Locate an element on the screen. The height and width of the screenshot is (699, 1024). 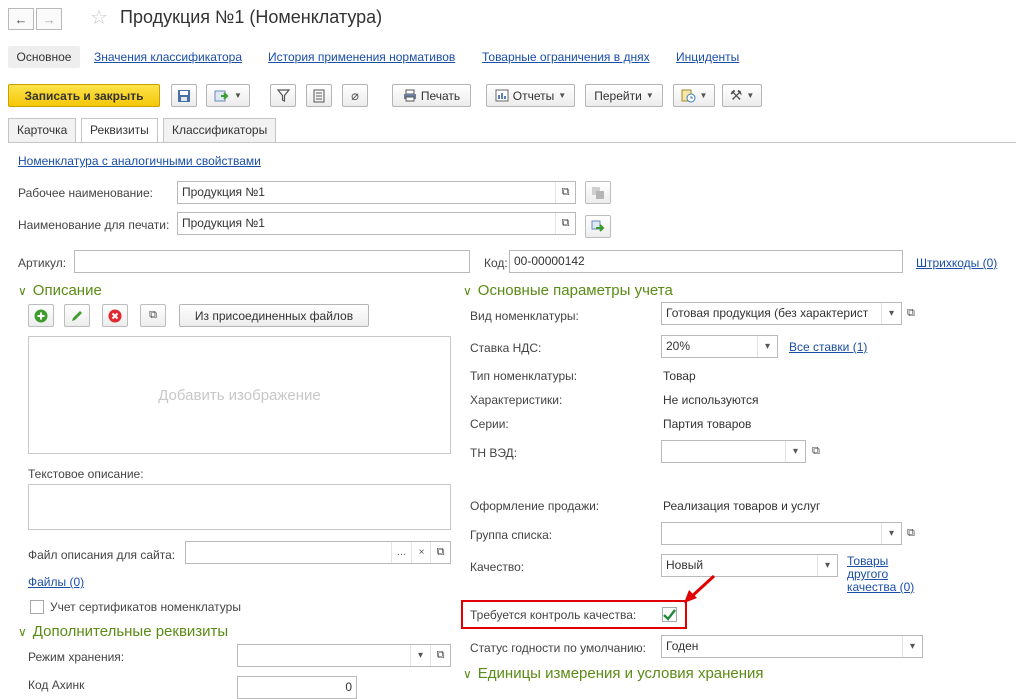
additional-section-header: ∨ Дополнительные реквизиты is located at coordinates (123, 631).